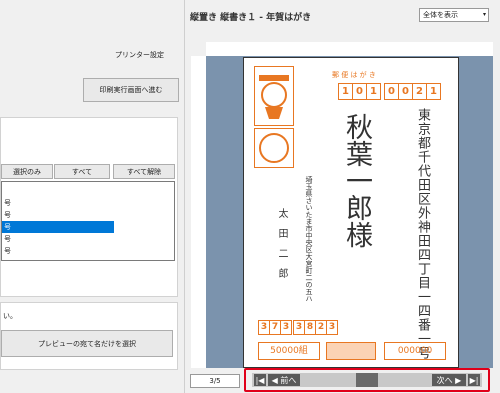 The image size is (500, 393). I want to click on name-char: 郎, so click(356, 207).